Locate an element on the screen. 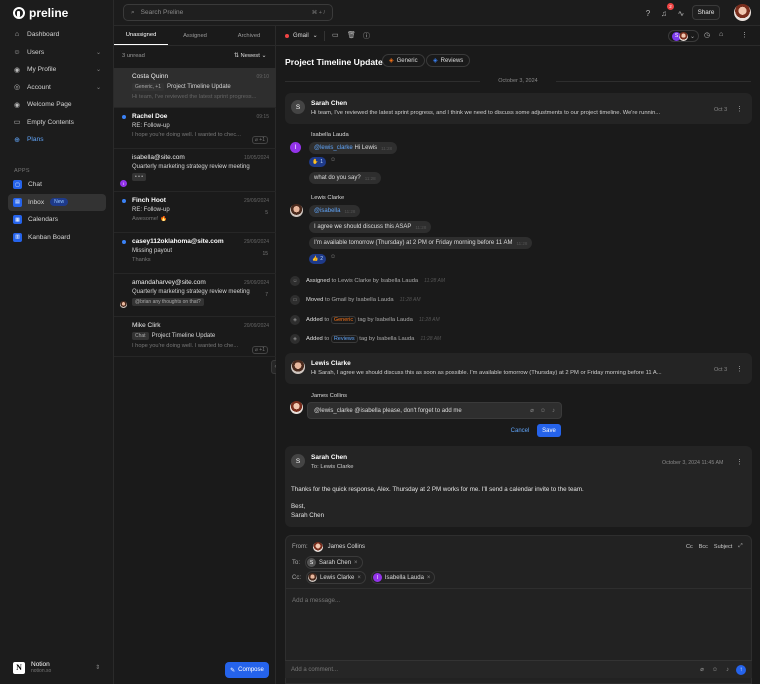 The width and height of the screenshot is (760, 684). compose-button: ✎ Compose is located at coordinates (247, 670).